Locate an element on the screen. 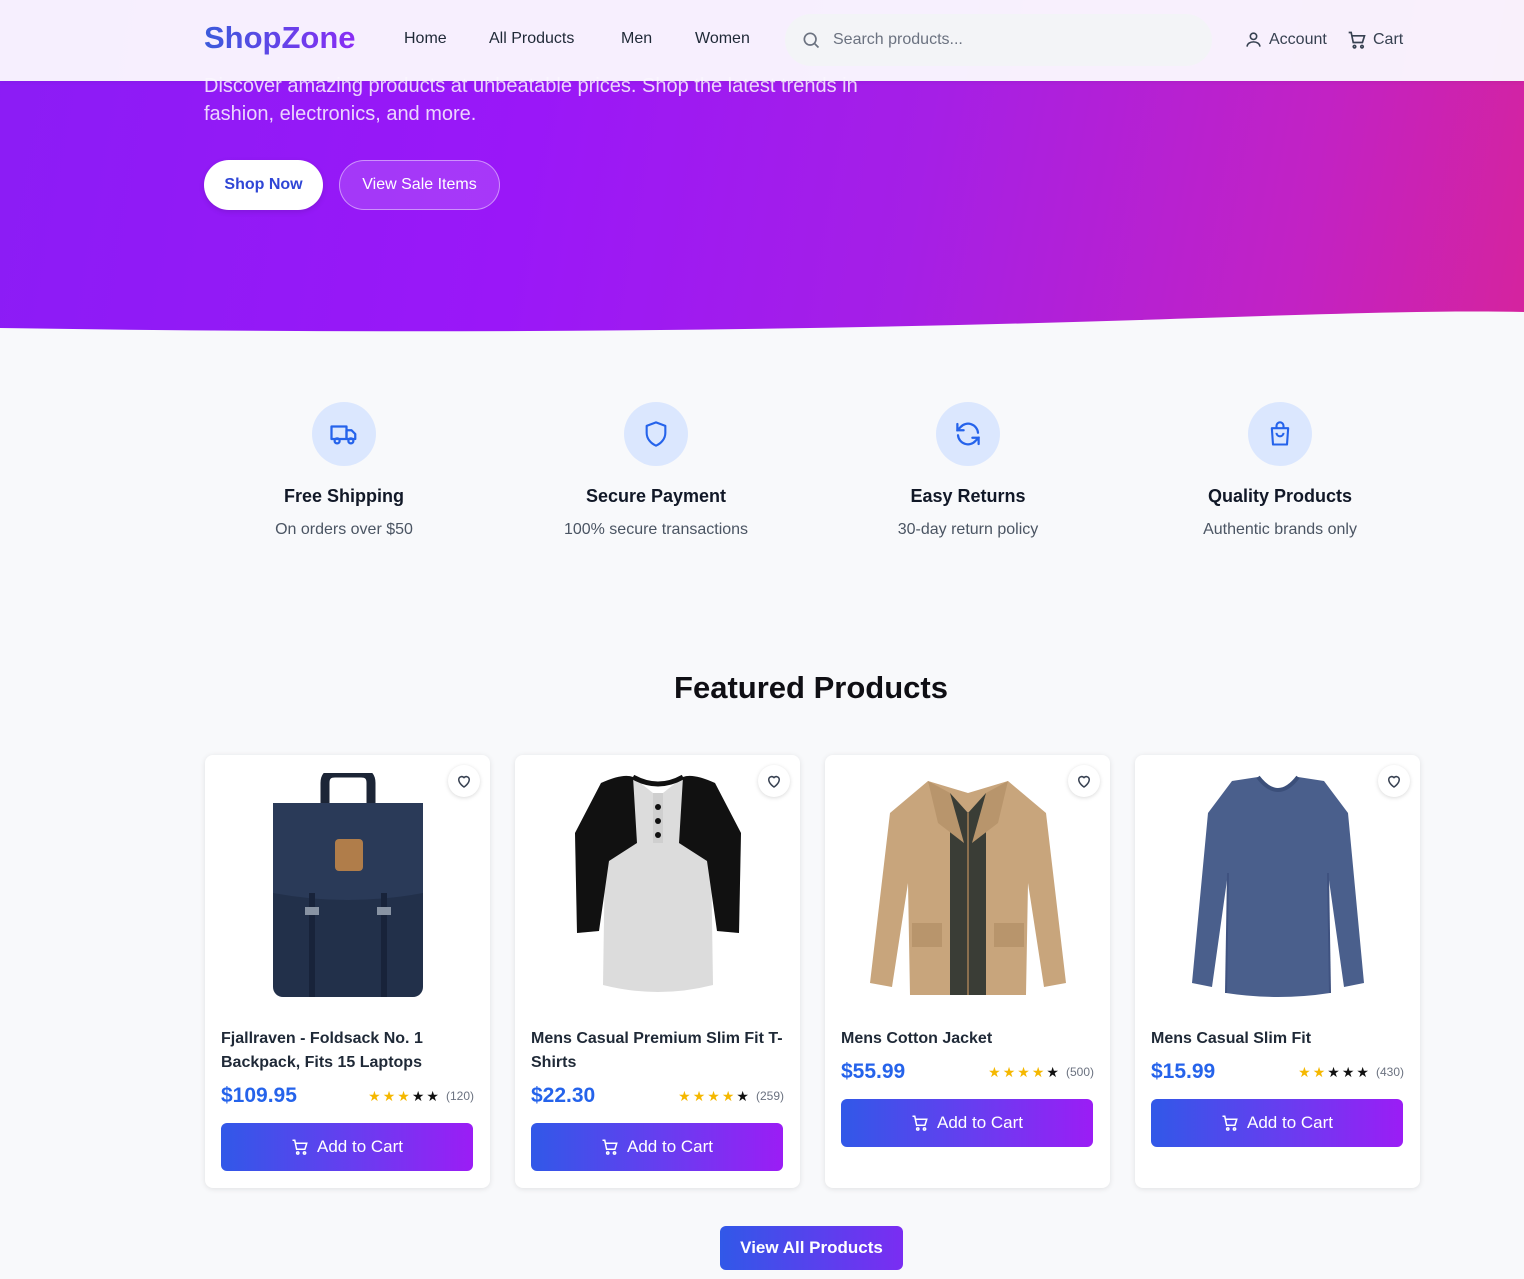 Image resolution: width=1524 pixels, height=1279 pixels. nav-women: Women is located at coordinates (722, 39).